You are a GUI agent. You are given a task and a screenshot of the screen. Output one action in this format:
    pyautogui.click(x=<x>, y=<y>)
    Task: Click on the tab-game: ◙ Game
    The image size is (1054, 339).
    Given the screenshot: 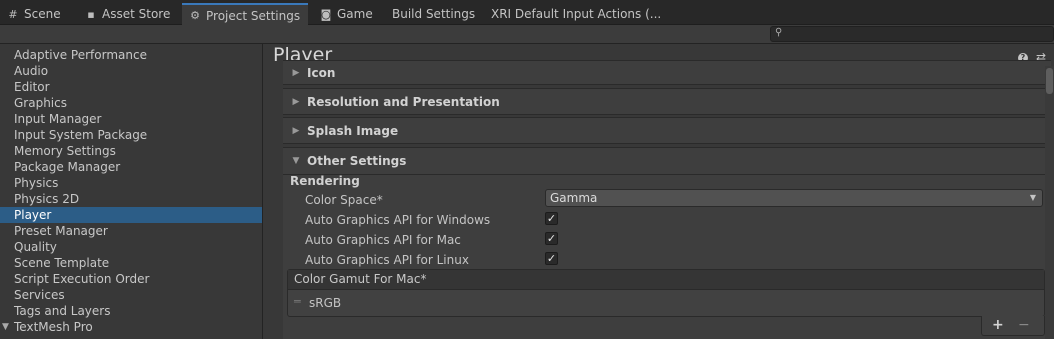 What is the action you would take?
    pyautogui.click(x=347, y=14)
    